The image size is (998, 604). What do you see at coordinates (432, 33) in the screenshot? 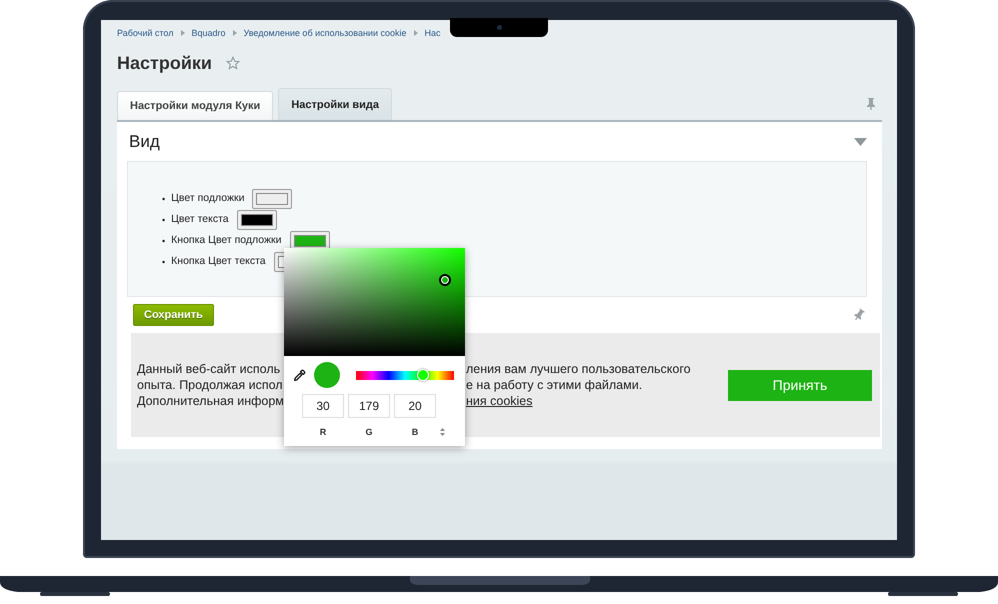
I see `breadcrumb-link: Нас` at bounding box center [432, 33].